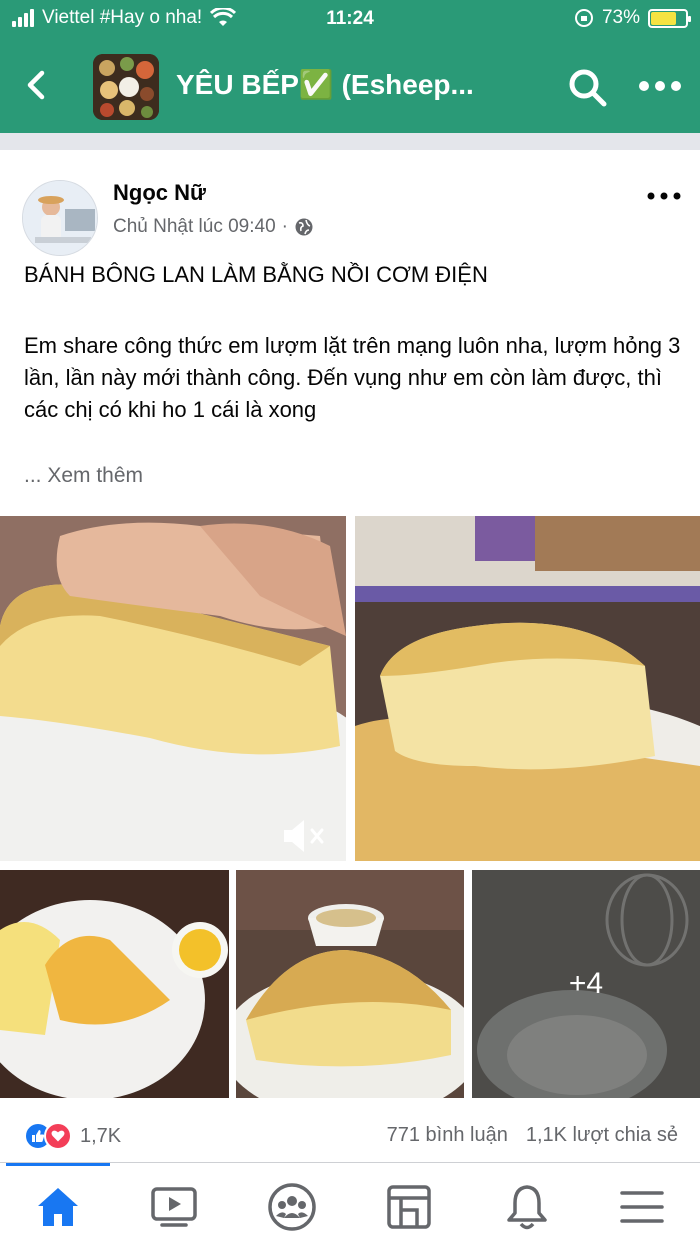 This screenshot has width=700, height=1246. Describe the element at coordinates (126, 87) in the screenshot. I see `group-thumbnail` at that location.